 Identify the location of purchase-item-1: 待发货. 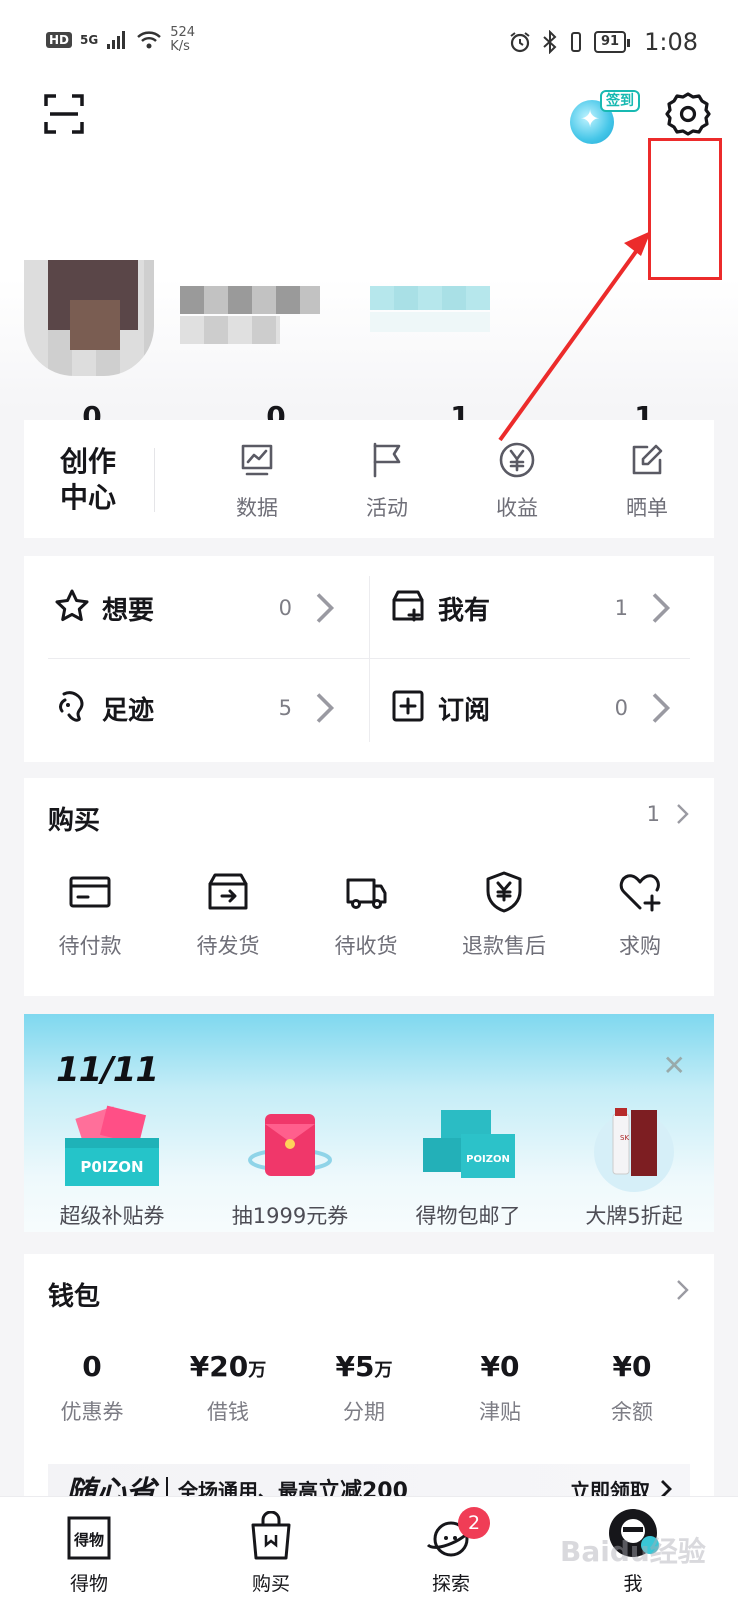
(228, 915).